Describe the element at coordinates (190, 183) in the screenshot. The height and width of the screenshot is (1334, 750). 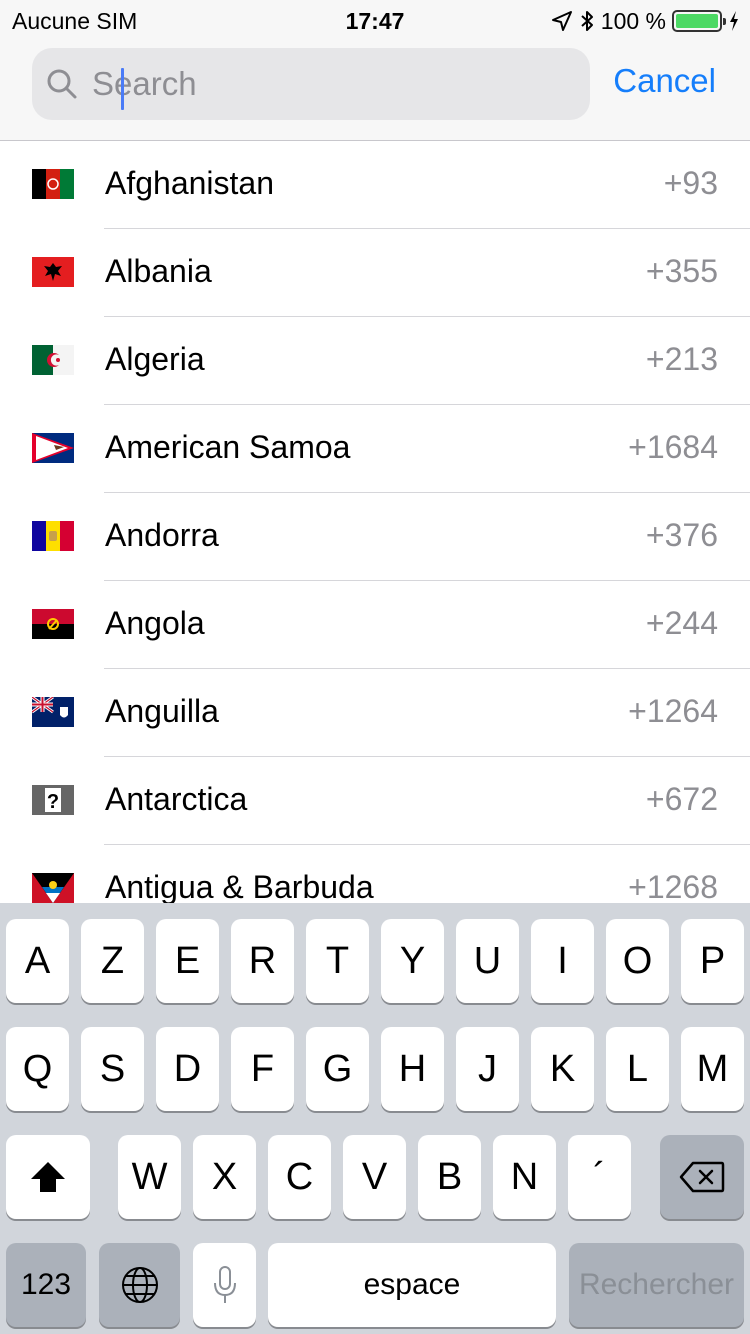
I see `country-name: Afghanistan` at that location.